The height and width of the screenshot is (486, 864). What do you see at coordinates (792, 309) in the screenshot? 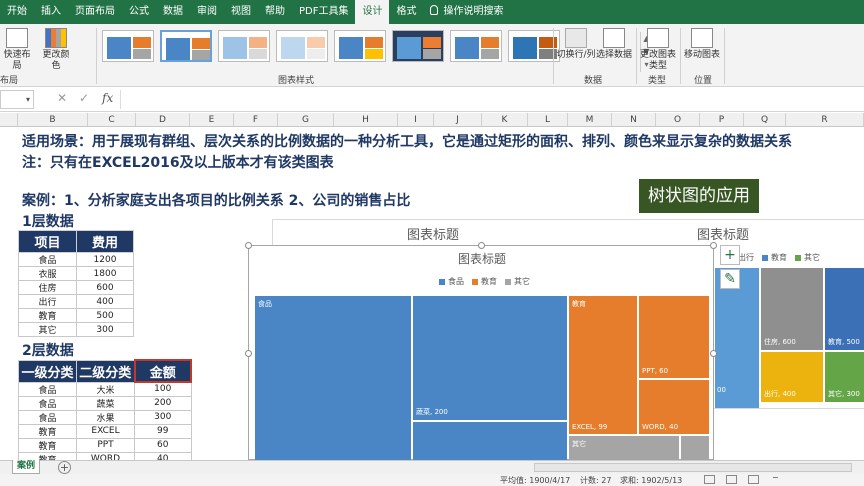
I see `treemap-tile: 住房, 600` at bounding box center [792, 309].